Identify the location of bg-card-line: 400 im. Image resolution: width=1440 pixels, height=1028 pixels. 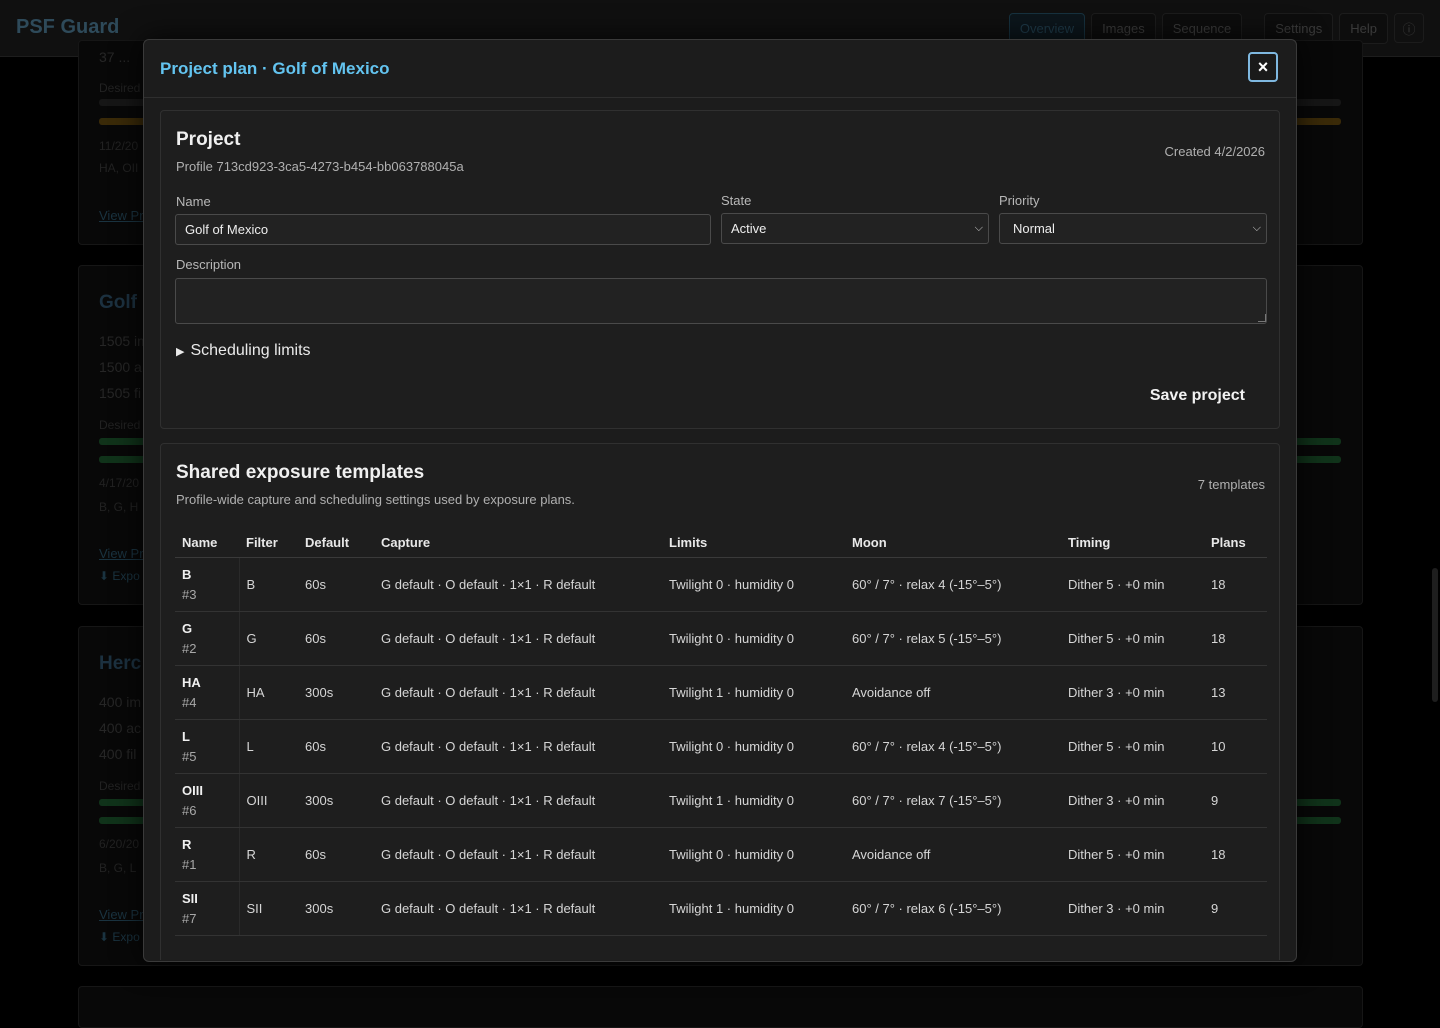
(120, 702).